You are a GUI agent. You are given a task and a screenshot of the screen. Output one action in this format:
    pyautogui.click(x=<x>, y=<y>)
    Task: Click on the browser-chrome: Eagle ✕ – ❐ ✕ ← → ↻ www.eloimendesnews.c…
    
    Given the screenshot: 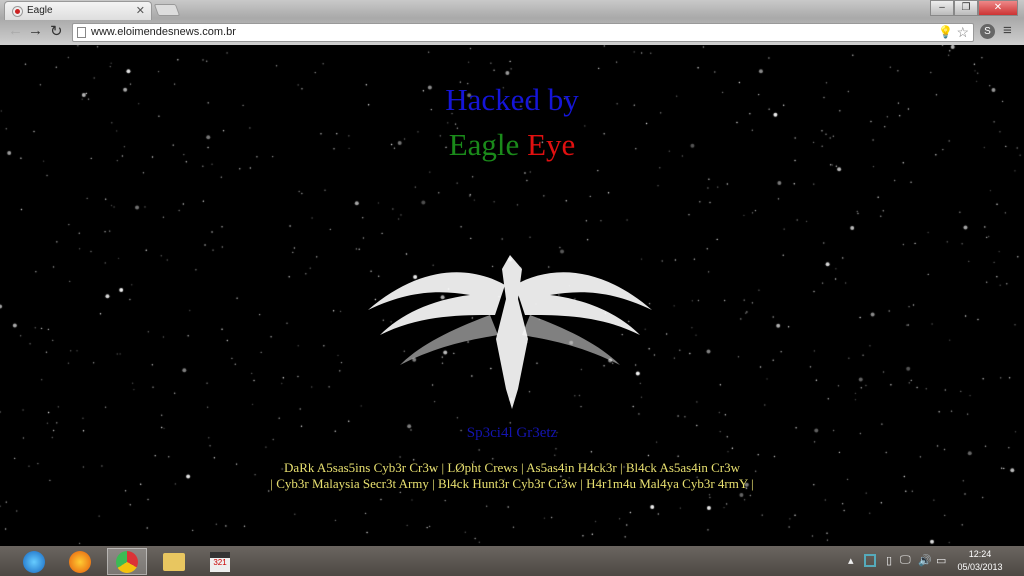 What is the action you would take?
    pyautogui.click(x=512, y=22)
    